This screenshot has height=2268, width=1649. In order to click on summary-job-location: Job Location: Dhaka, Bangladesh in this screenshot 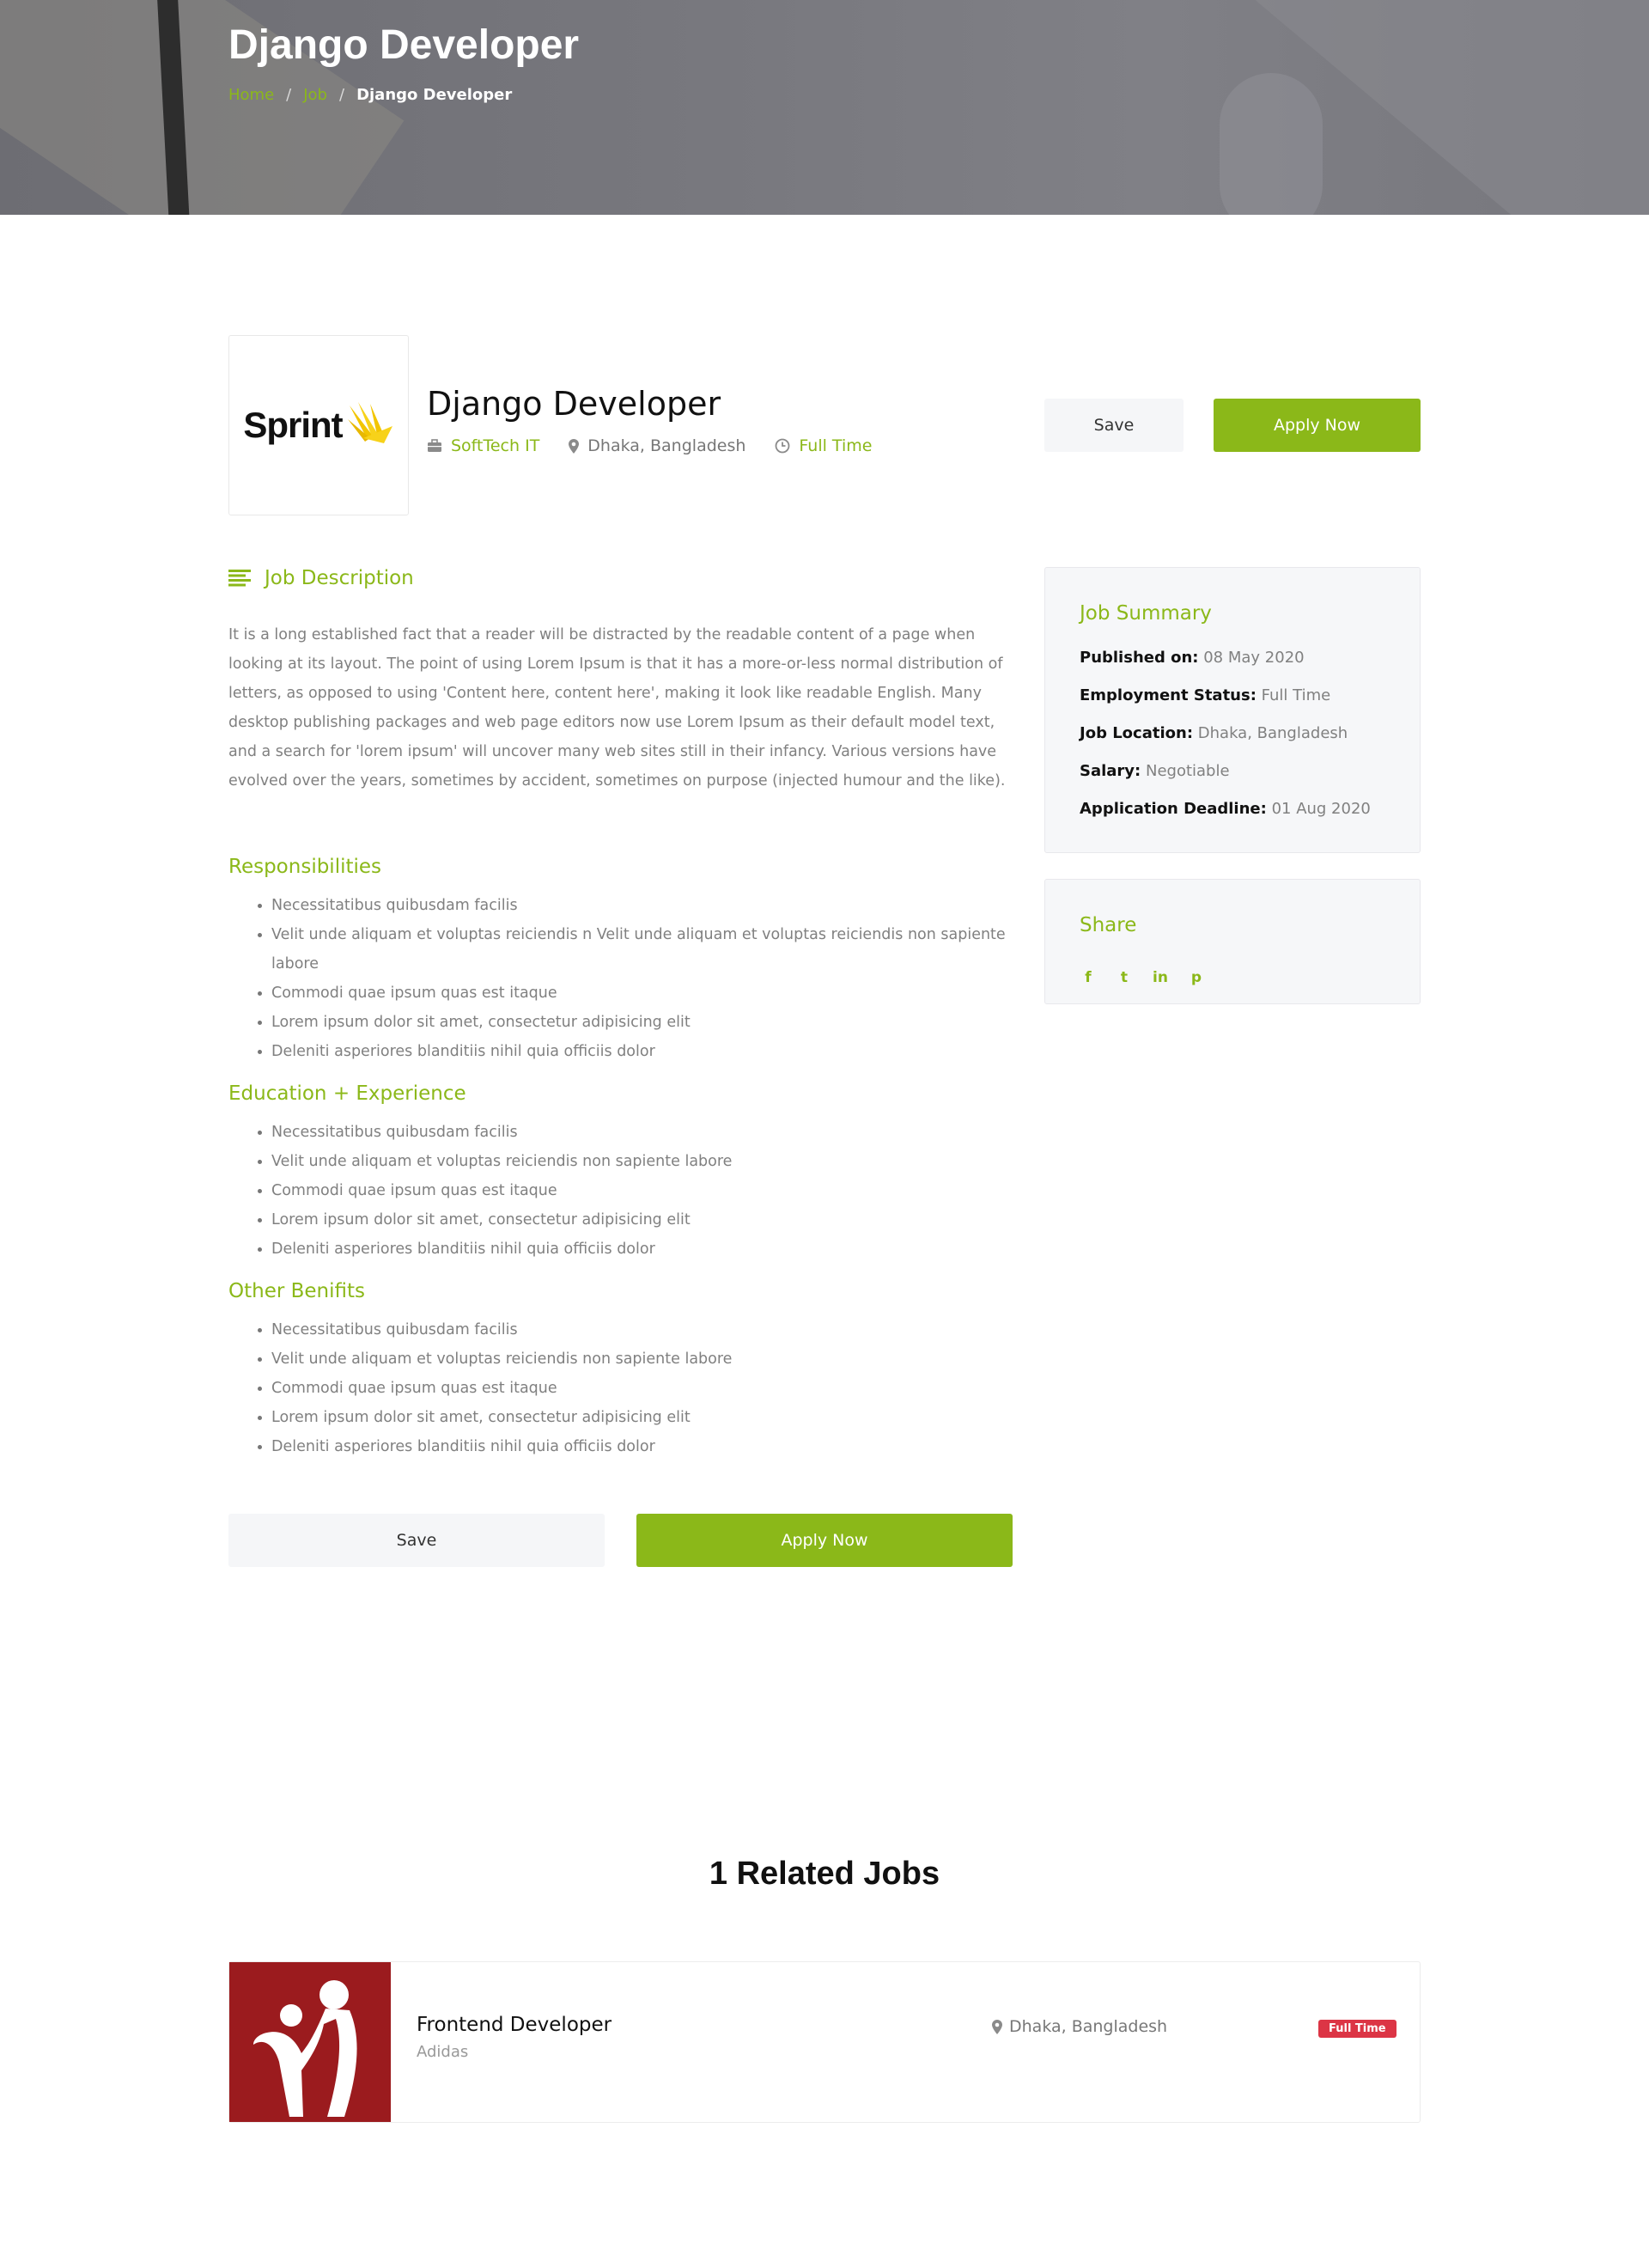, I will do `click(1214, 733)`.